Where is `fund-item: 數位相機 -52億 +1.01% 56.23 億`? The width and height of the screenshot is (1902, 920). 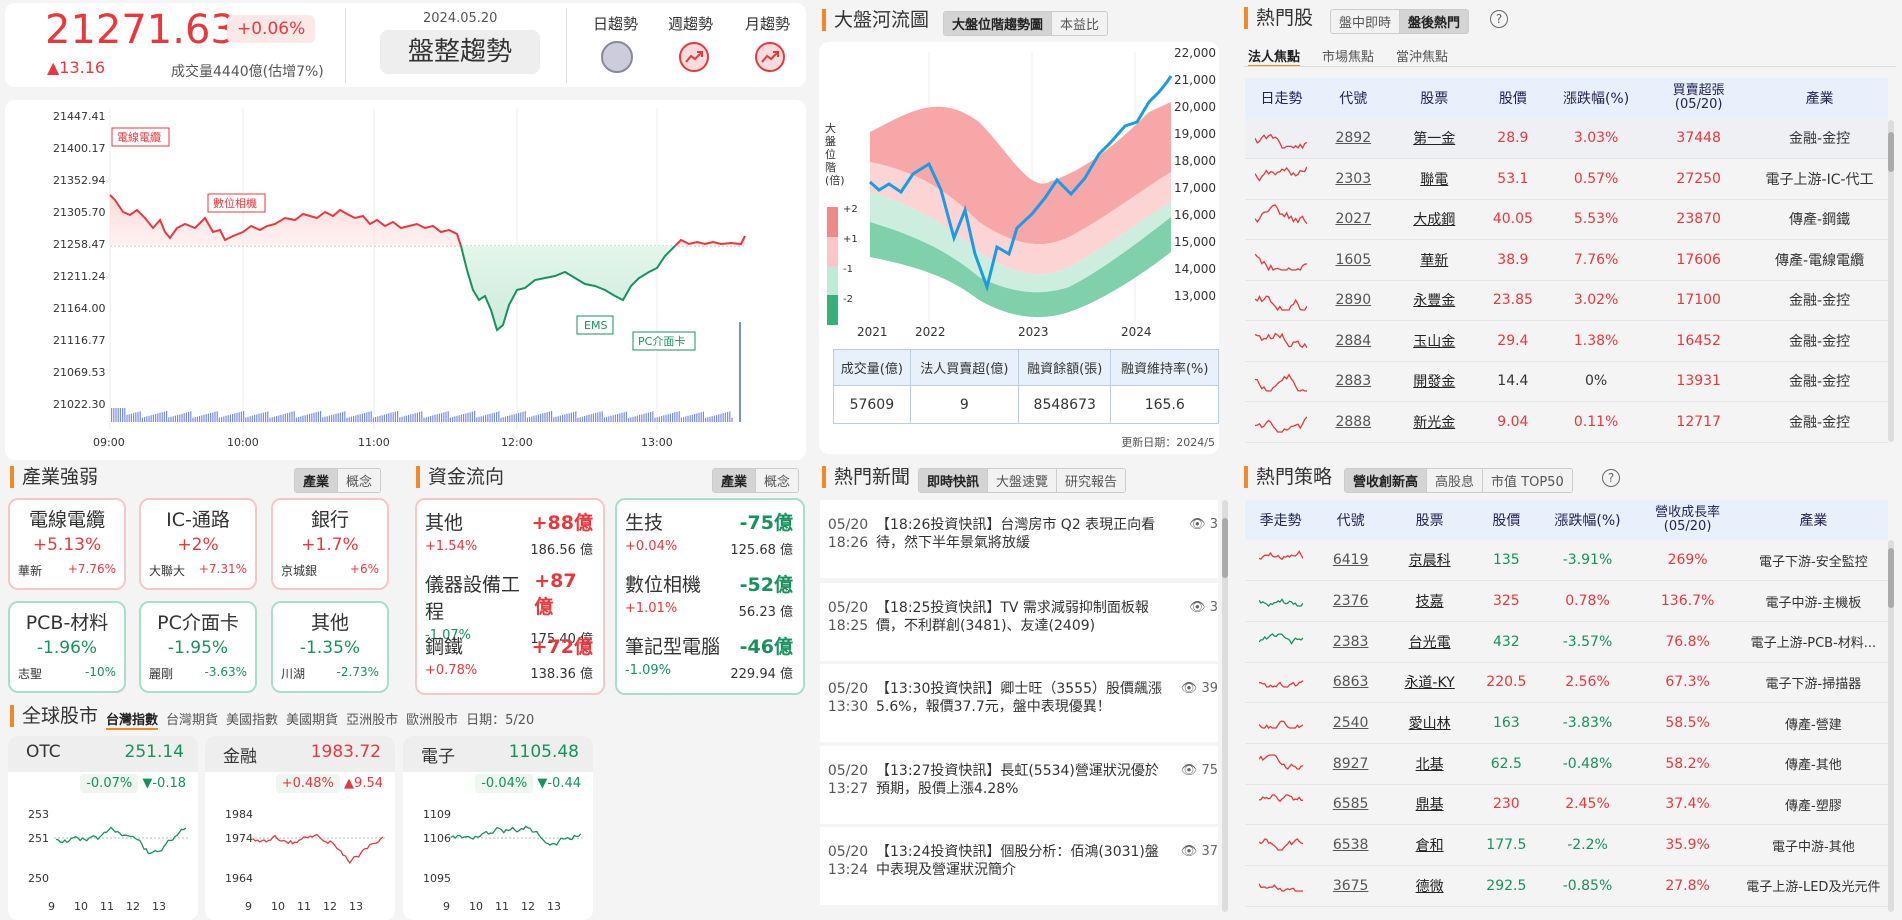 fund-item: 數位相機 -52億 +1.01% 56.23 億 is located at coordinates (710, 593).